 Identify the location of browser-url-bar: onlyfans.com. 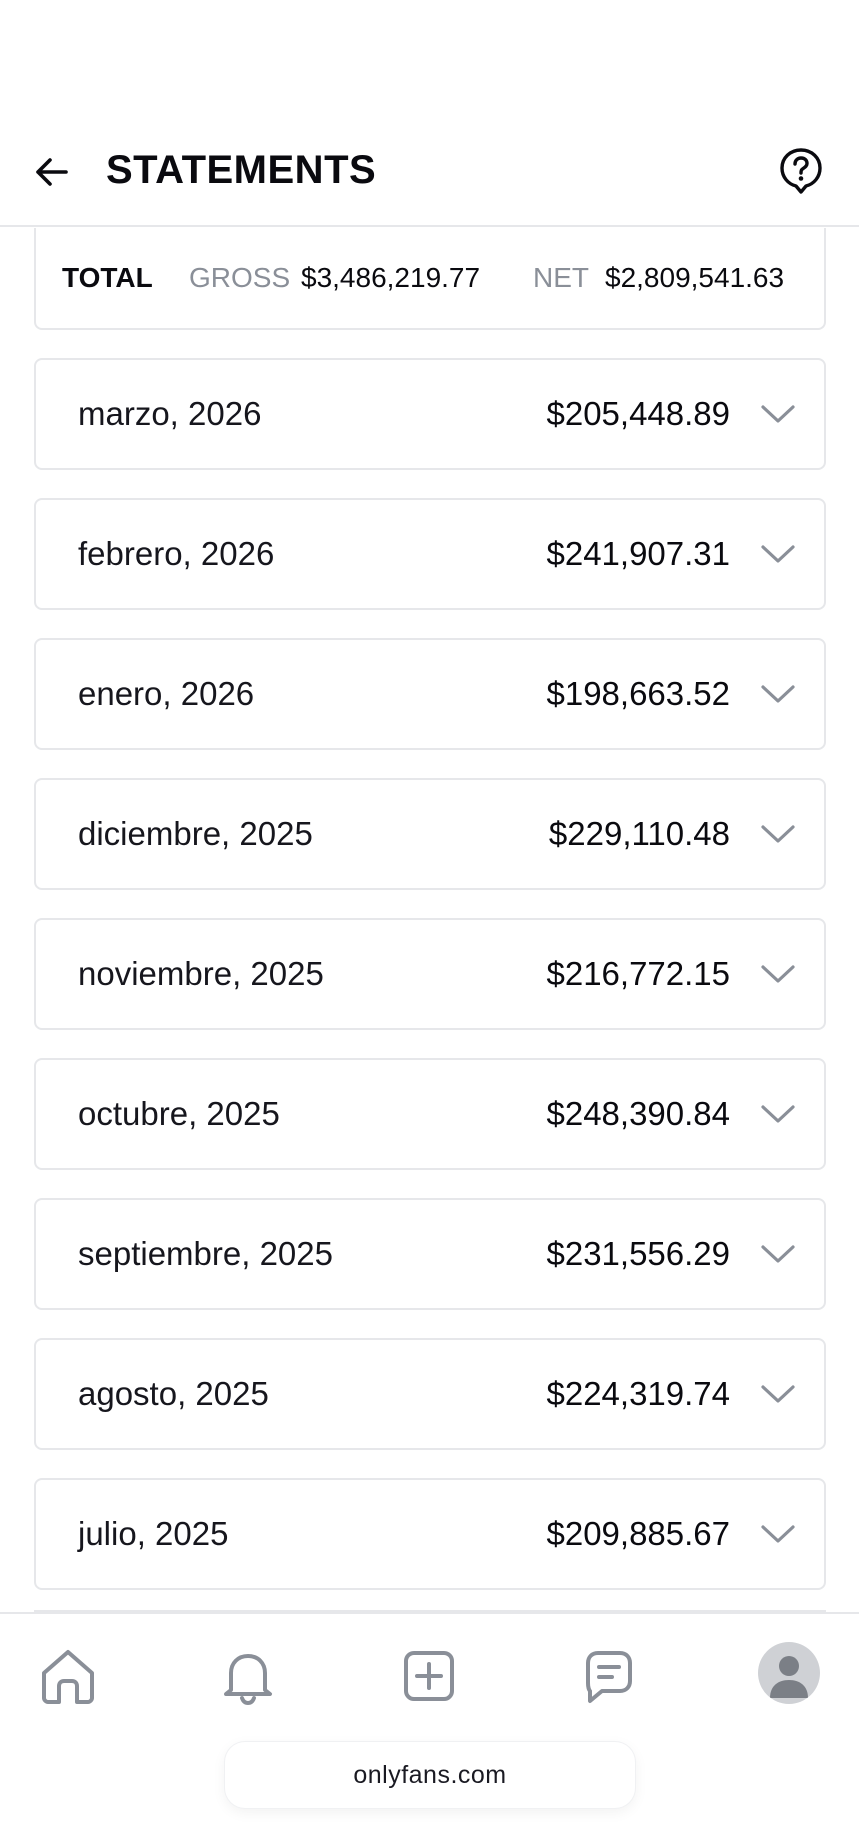
(430, 1775).